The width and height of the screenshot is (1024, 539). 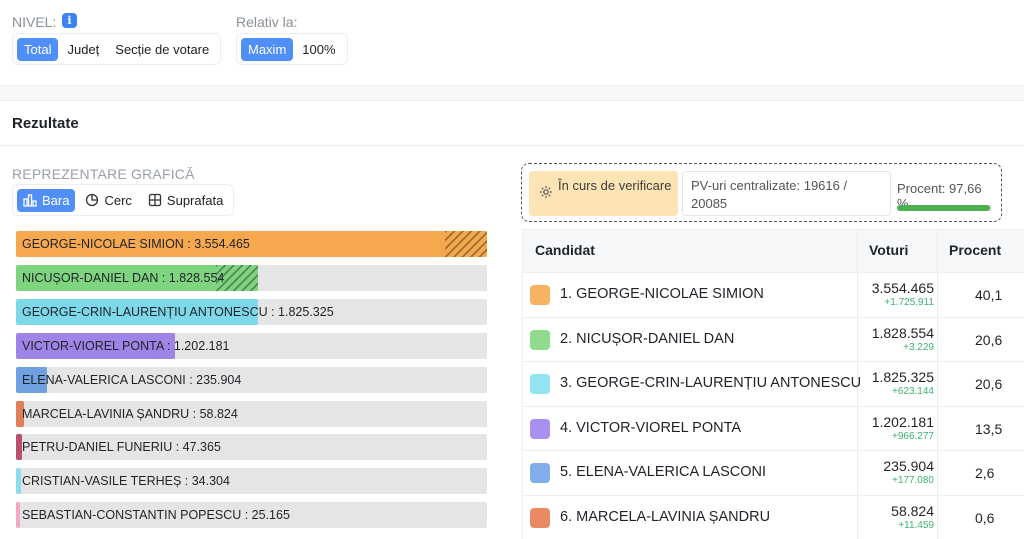 I want to click on tab-suprafata-label: Suprafata, so click(x=195, y=200).